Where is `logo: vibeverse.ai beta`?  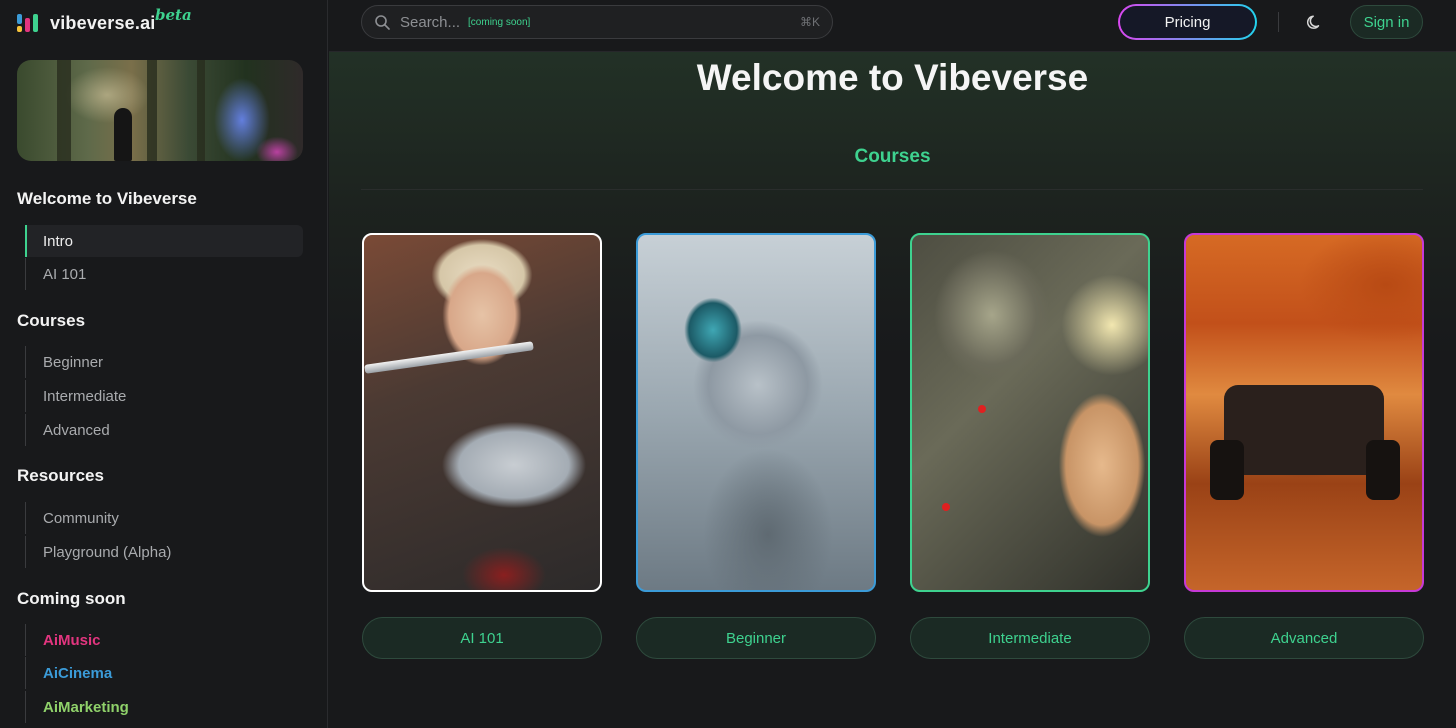
logo: vibeverse.ai beta is located at coordinates (104, 21).